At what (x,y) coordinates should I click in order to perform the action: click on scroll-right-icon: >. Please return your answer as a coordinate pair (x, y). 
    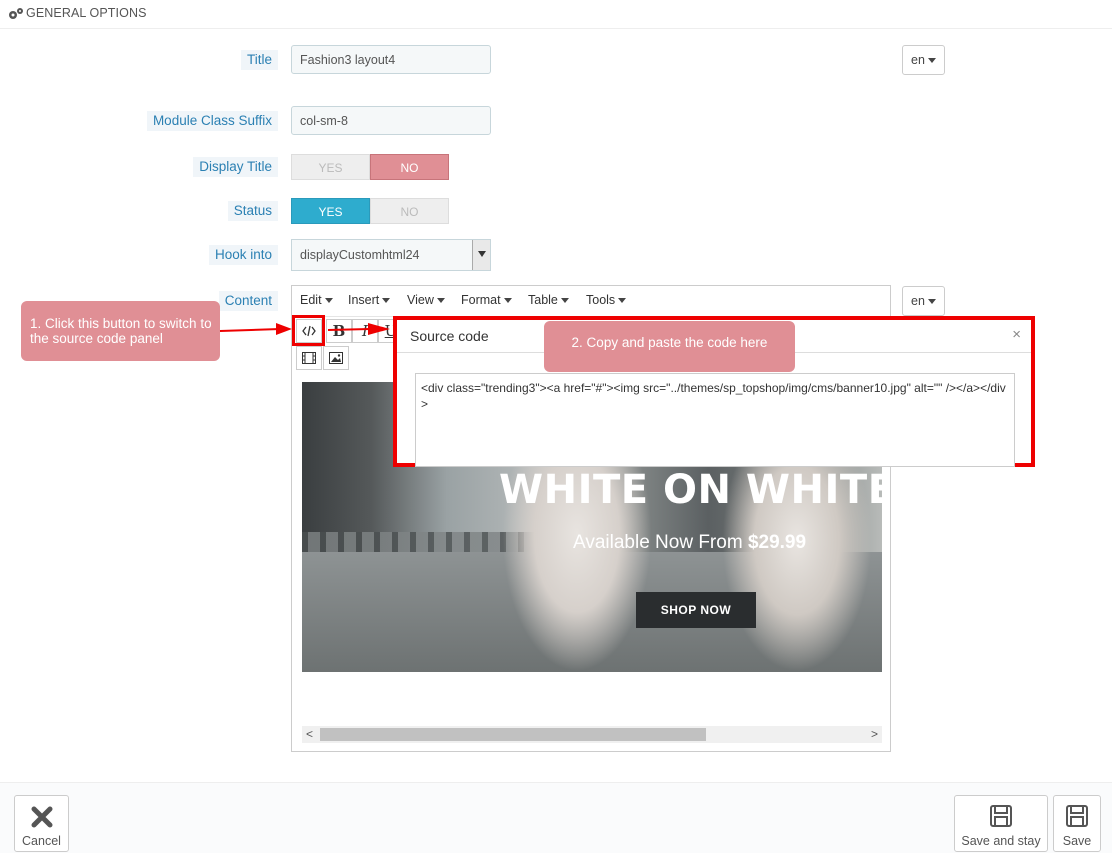
    Looking at the image, I should click on (874, 734).